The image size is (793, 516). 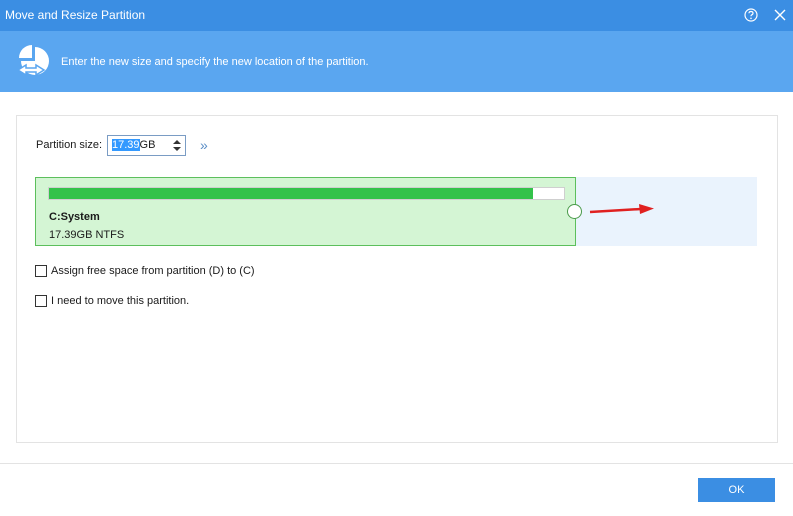 I want to click on ok-button: OK, so click(x=736, y=490).